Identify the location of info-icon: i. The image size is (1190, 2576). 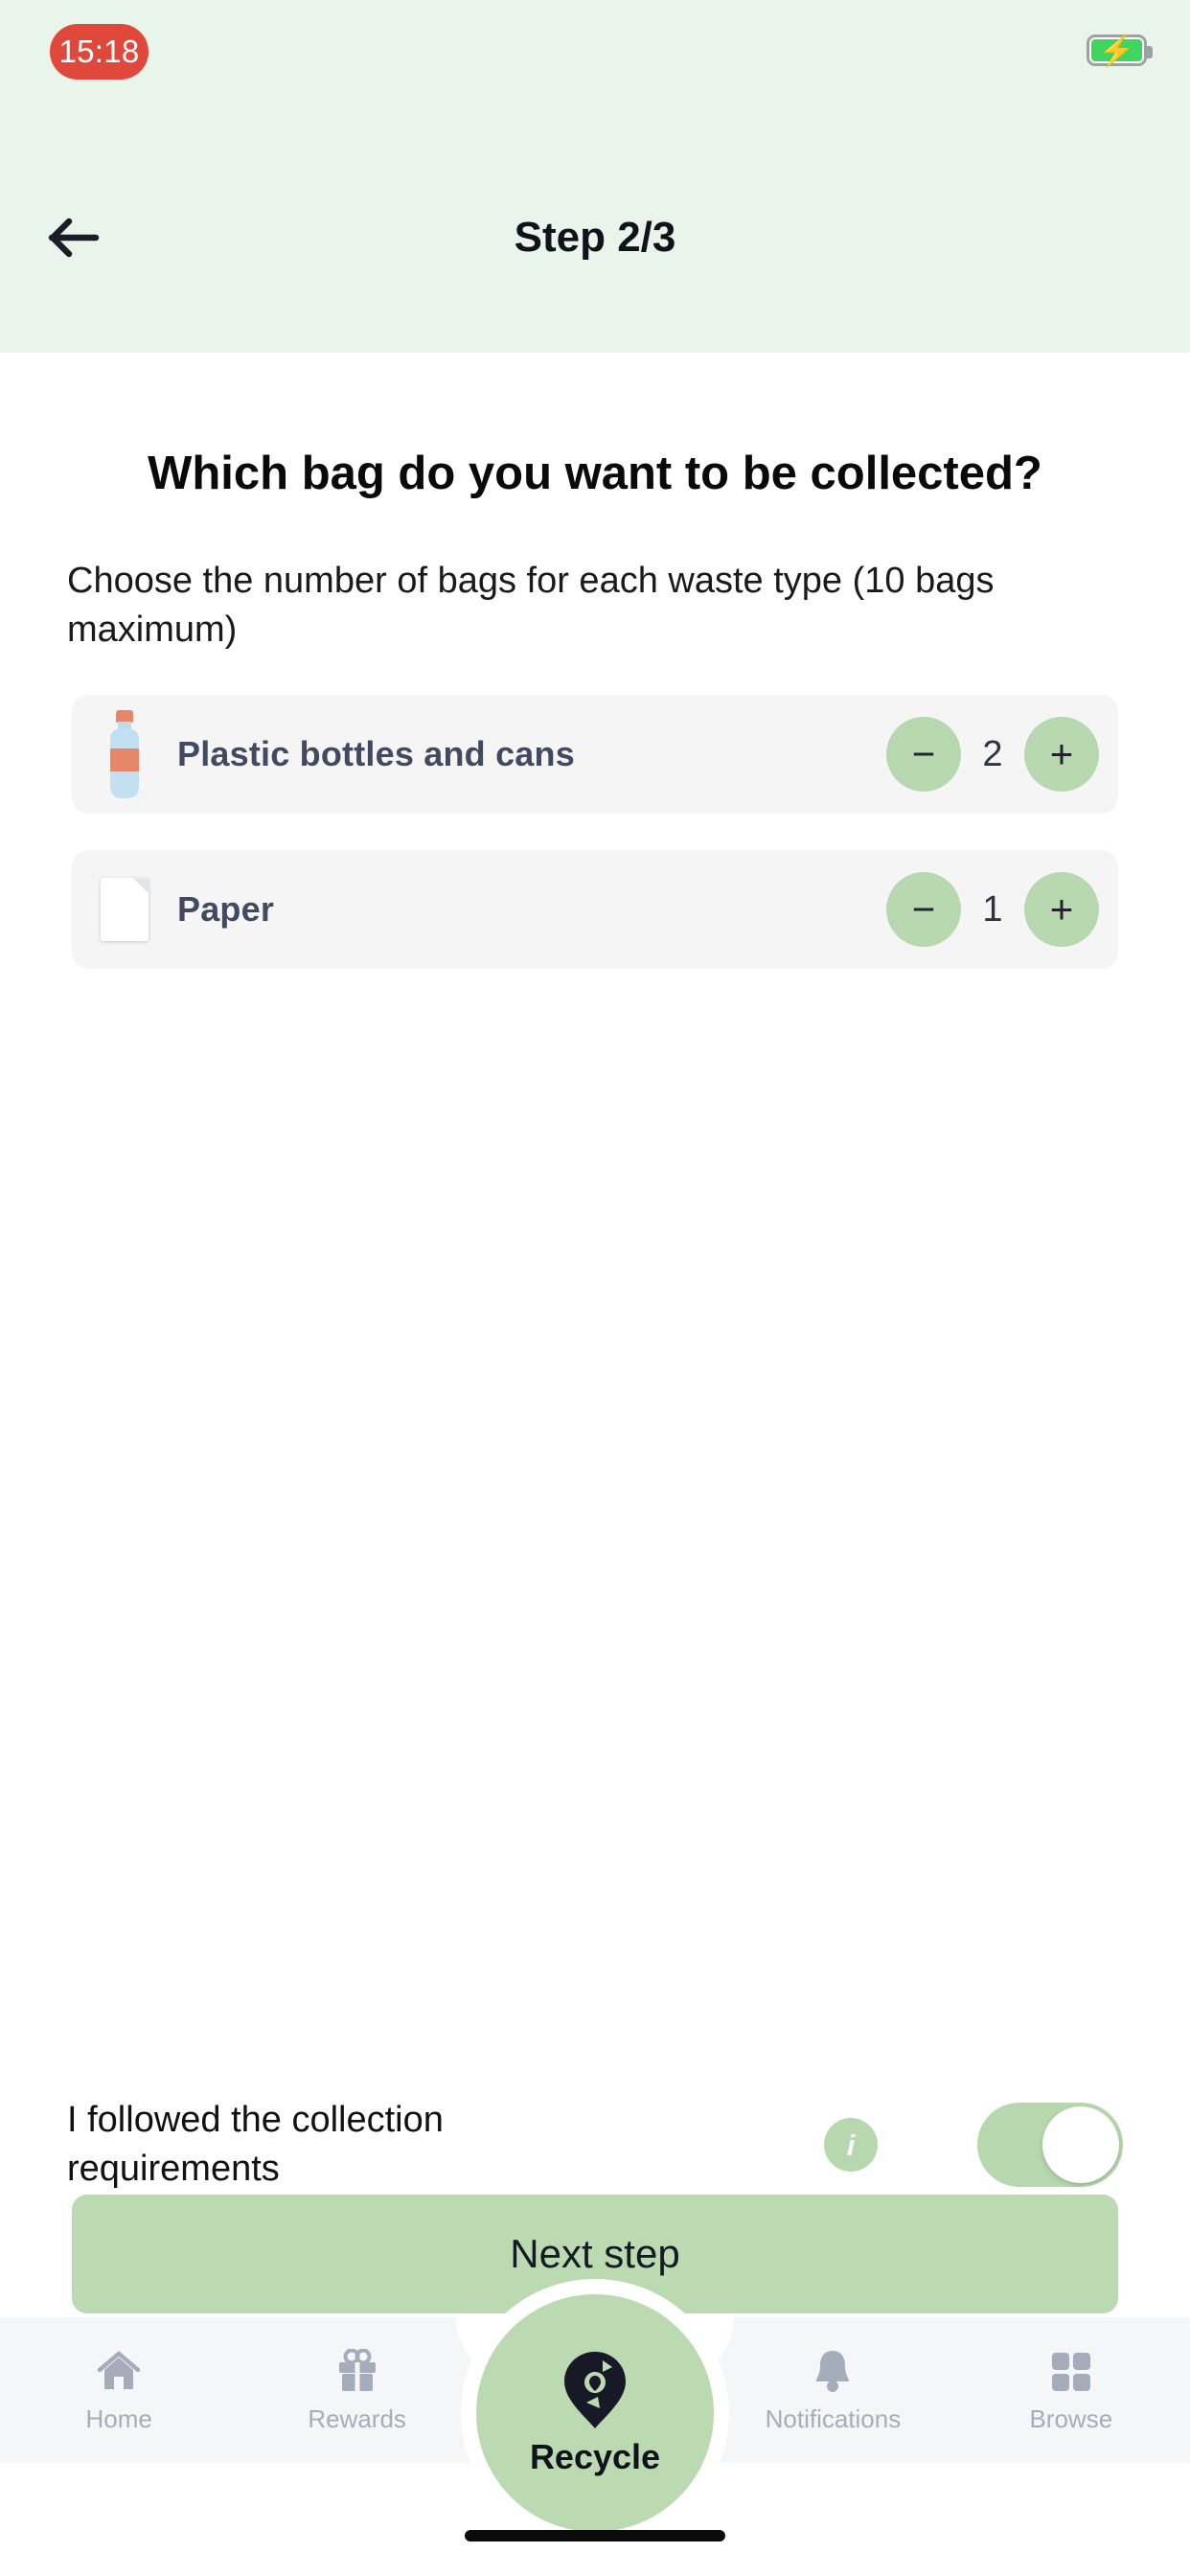
(851, 2145).